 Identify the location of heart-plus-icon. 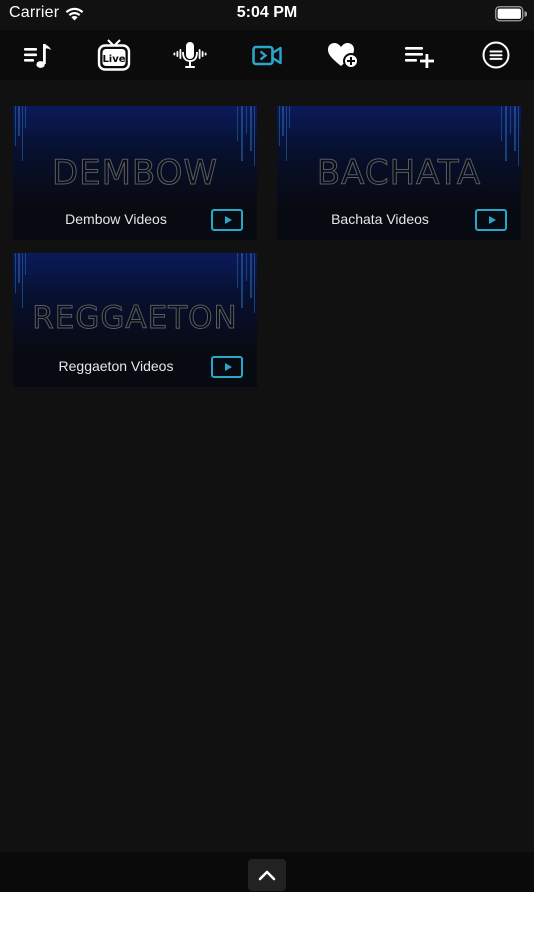
(343, 56).